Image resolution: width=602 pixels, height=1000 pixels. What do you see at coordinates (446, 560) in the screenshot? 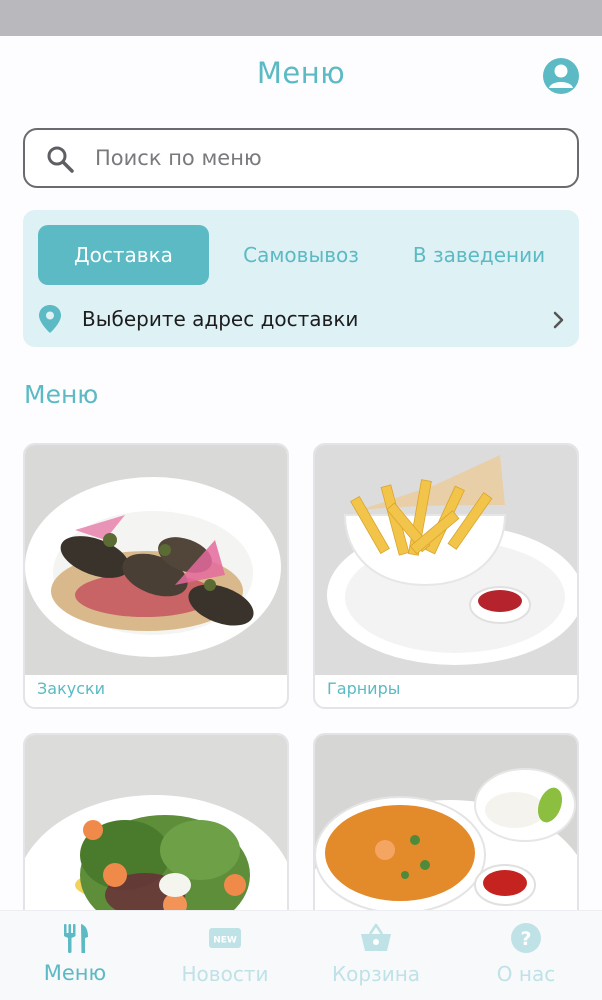
I see `french-fries-photo` at bounding box center [446, 560].